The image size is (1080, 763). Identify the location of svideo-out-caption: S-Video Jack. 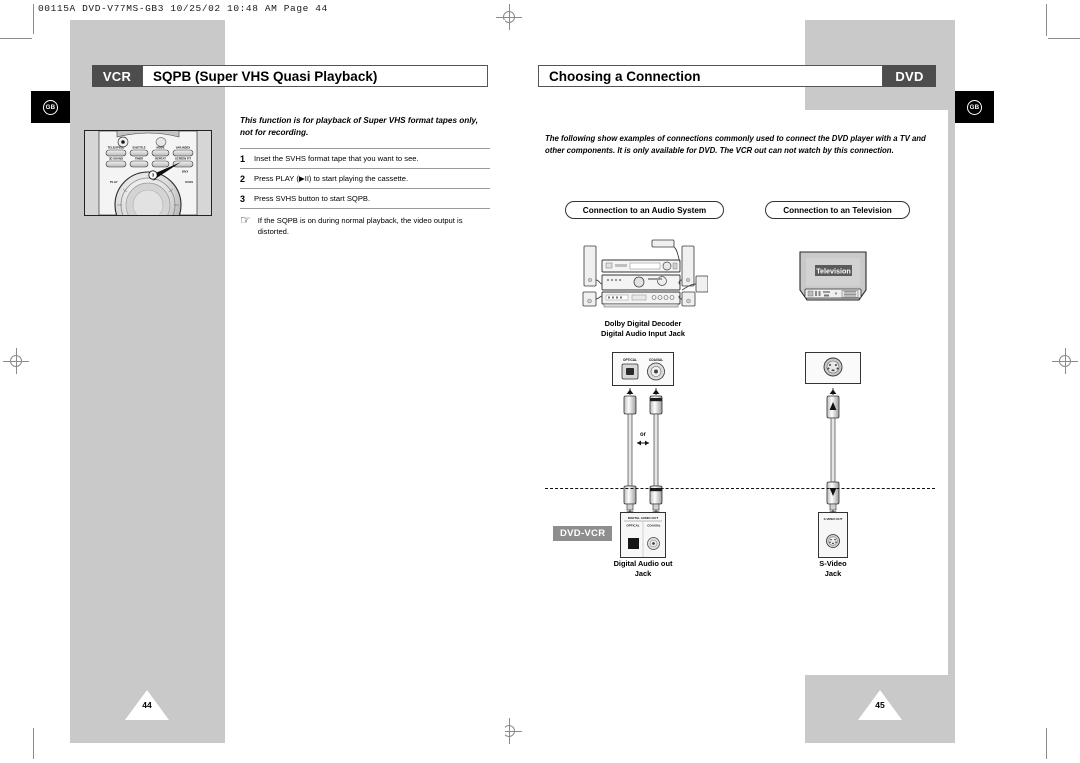
(833, 569).